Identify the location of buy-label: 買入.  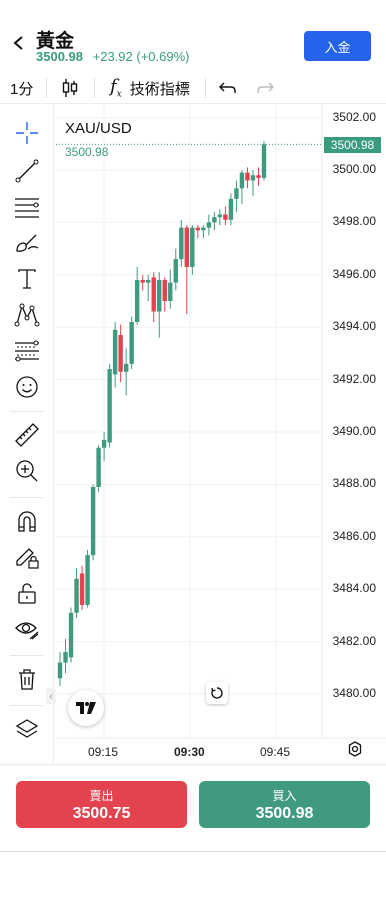
(284, 795).